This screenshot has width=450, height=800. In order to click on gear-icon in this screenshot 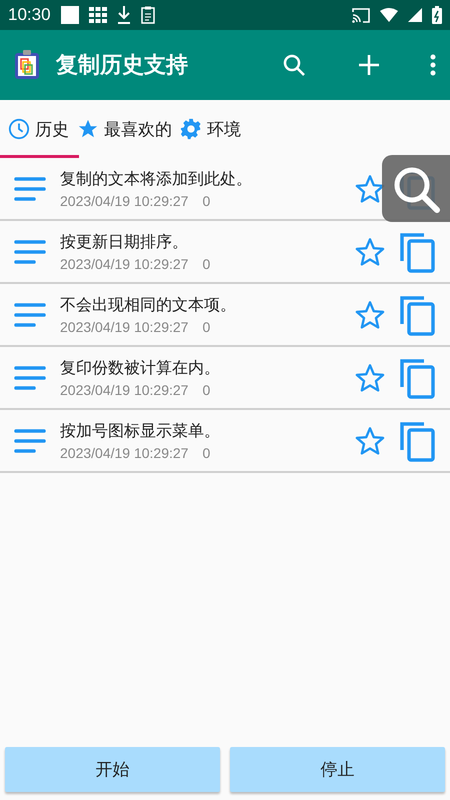, I will do `click(191, 129)`.